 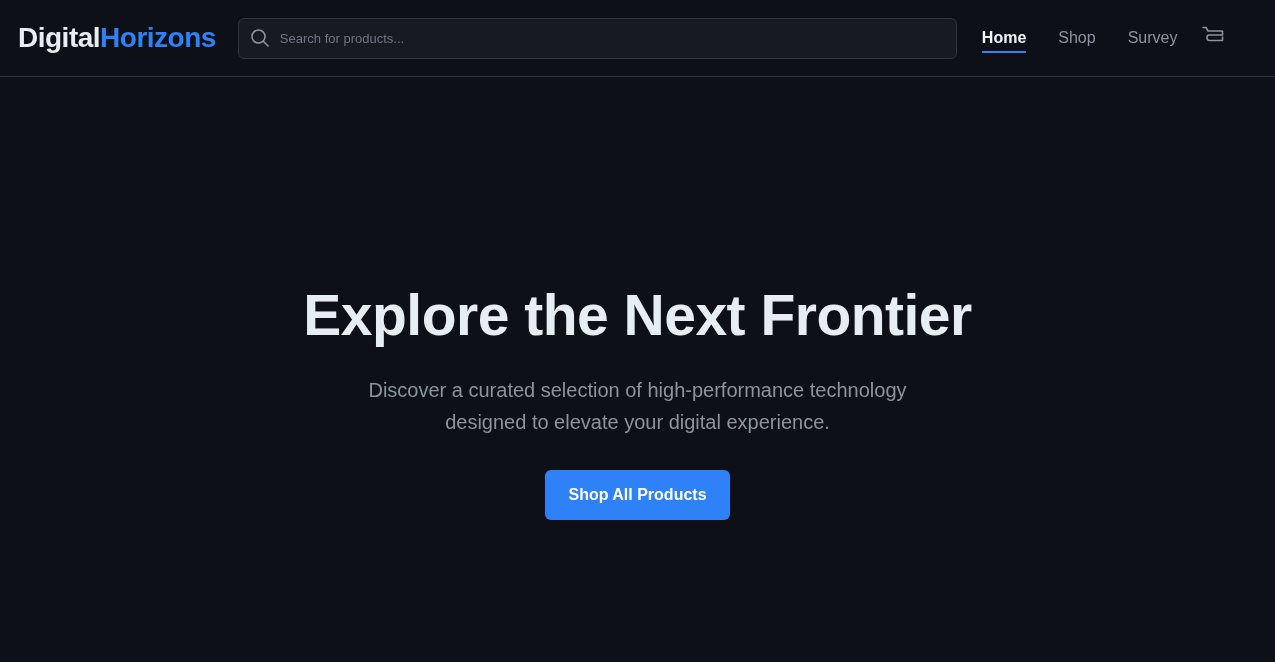 What do you see at coordinates (1004, 38) in the screenshot?
I see `nav-link: Home` at bounding box center [1004, 38].